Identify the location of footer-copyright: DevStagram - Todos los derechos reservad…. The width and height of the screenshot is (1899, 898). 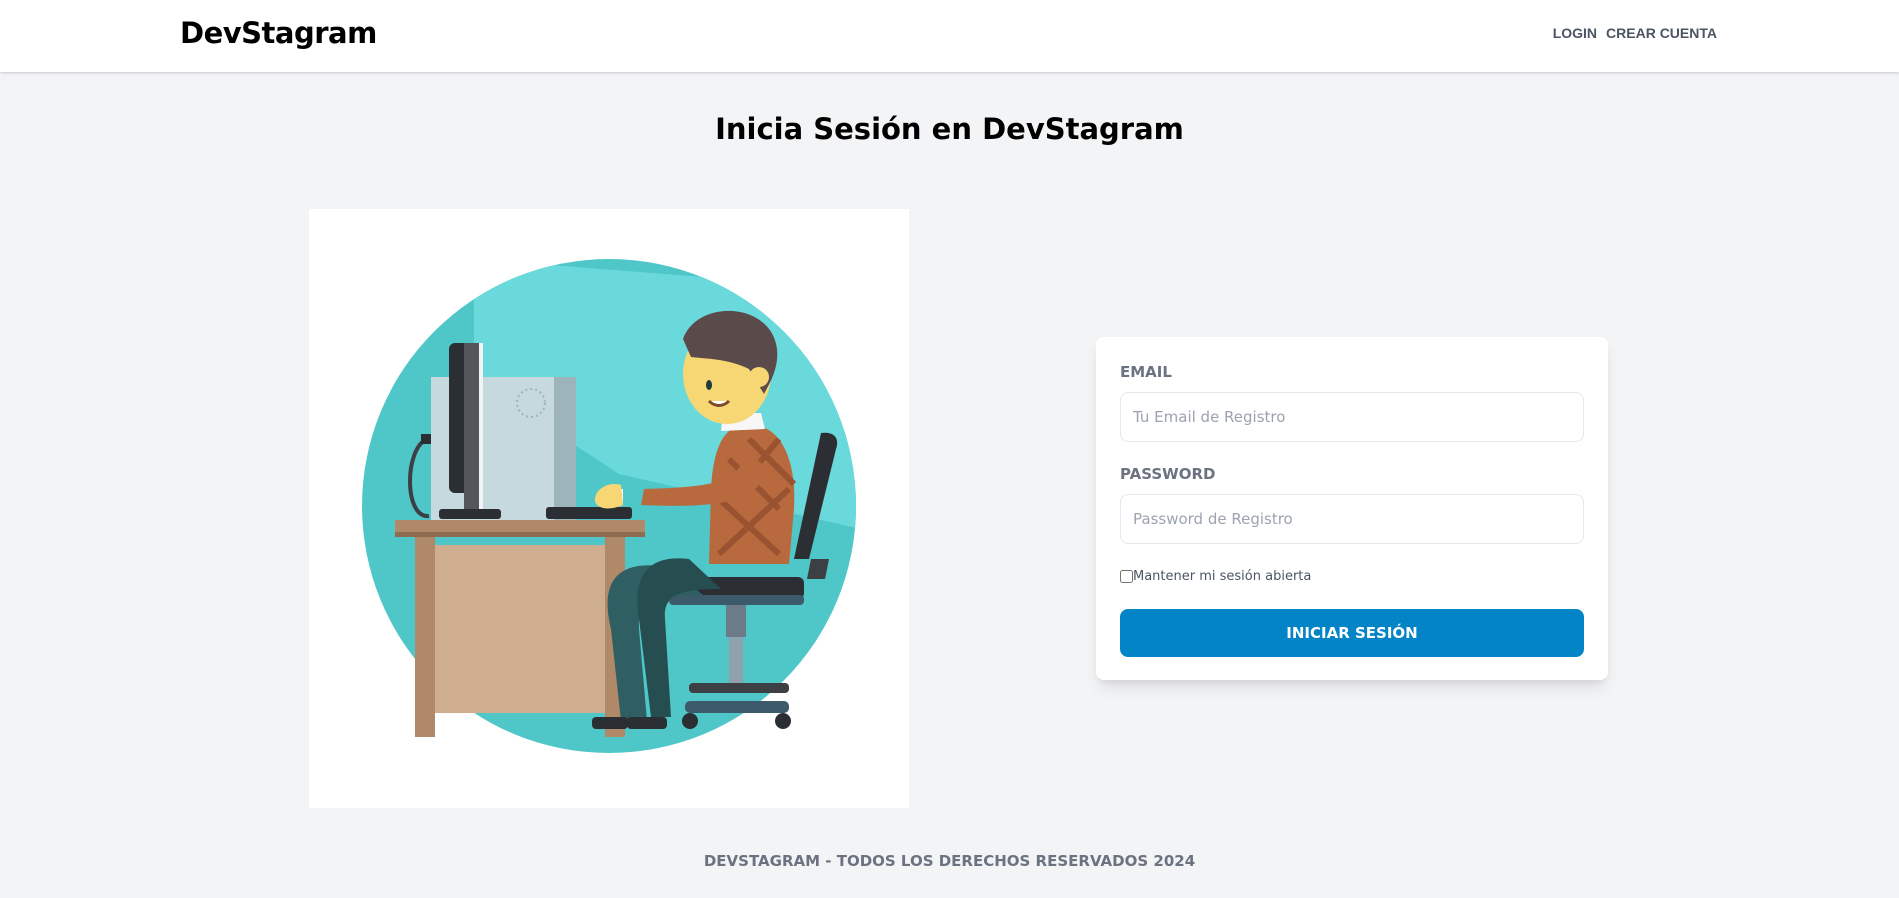
(949, 861).